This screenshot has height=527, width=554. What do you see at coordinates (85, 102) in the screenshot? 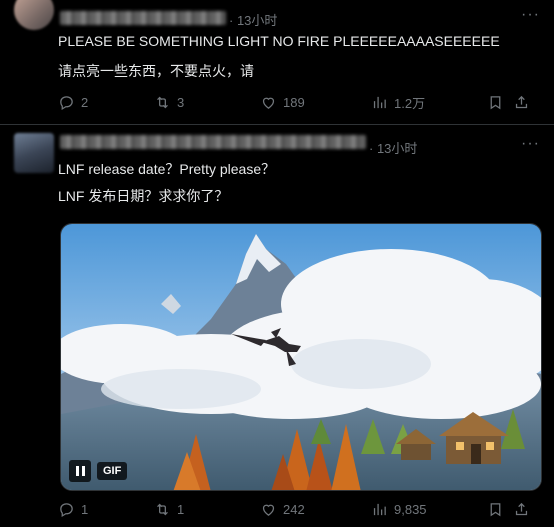
I see `reply-count: 2` at bounding box center [85, 102].